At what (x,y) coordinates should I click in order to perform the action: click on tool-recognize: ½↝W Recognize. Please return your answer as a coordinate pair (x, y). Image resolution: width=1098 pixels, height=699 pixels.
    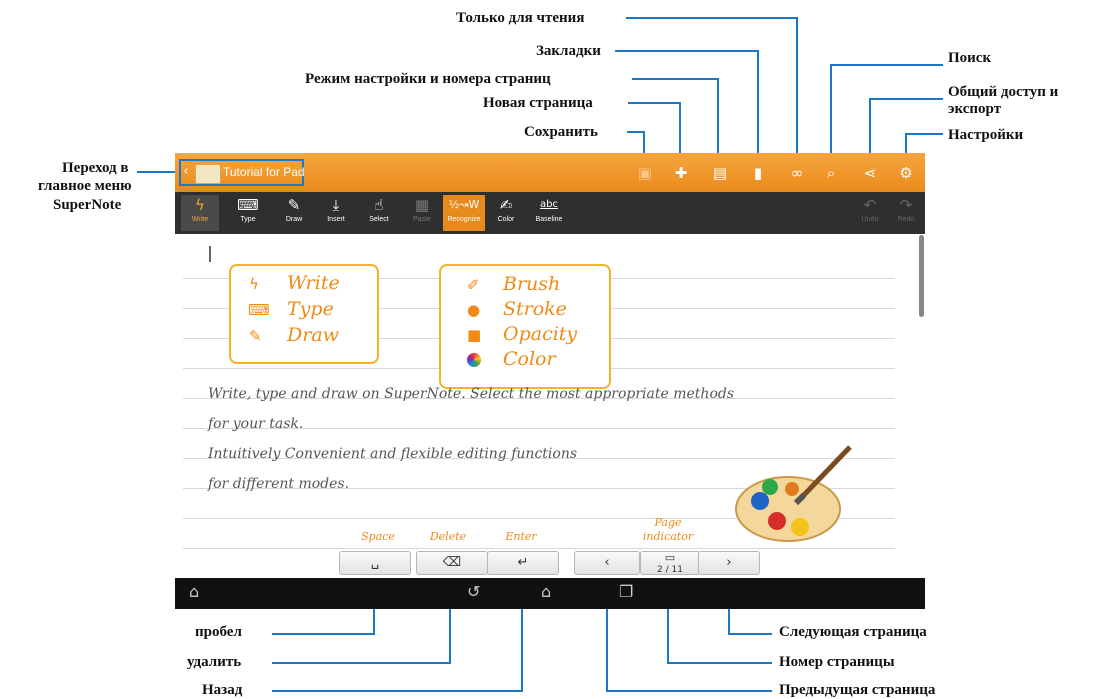
    Looking at the image, I should click on (464, 213).